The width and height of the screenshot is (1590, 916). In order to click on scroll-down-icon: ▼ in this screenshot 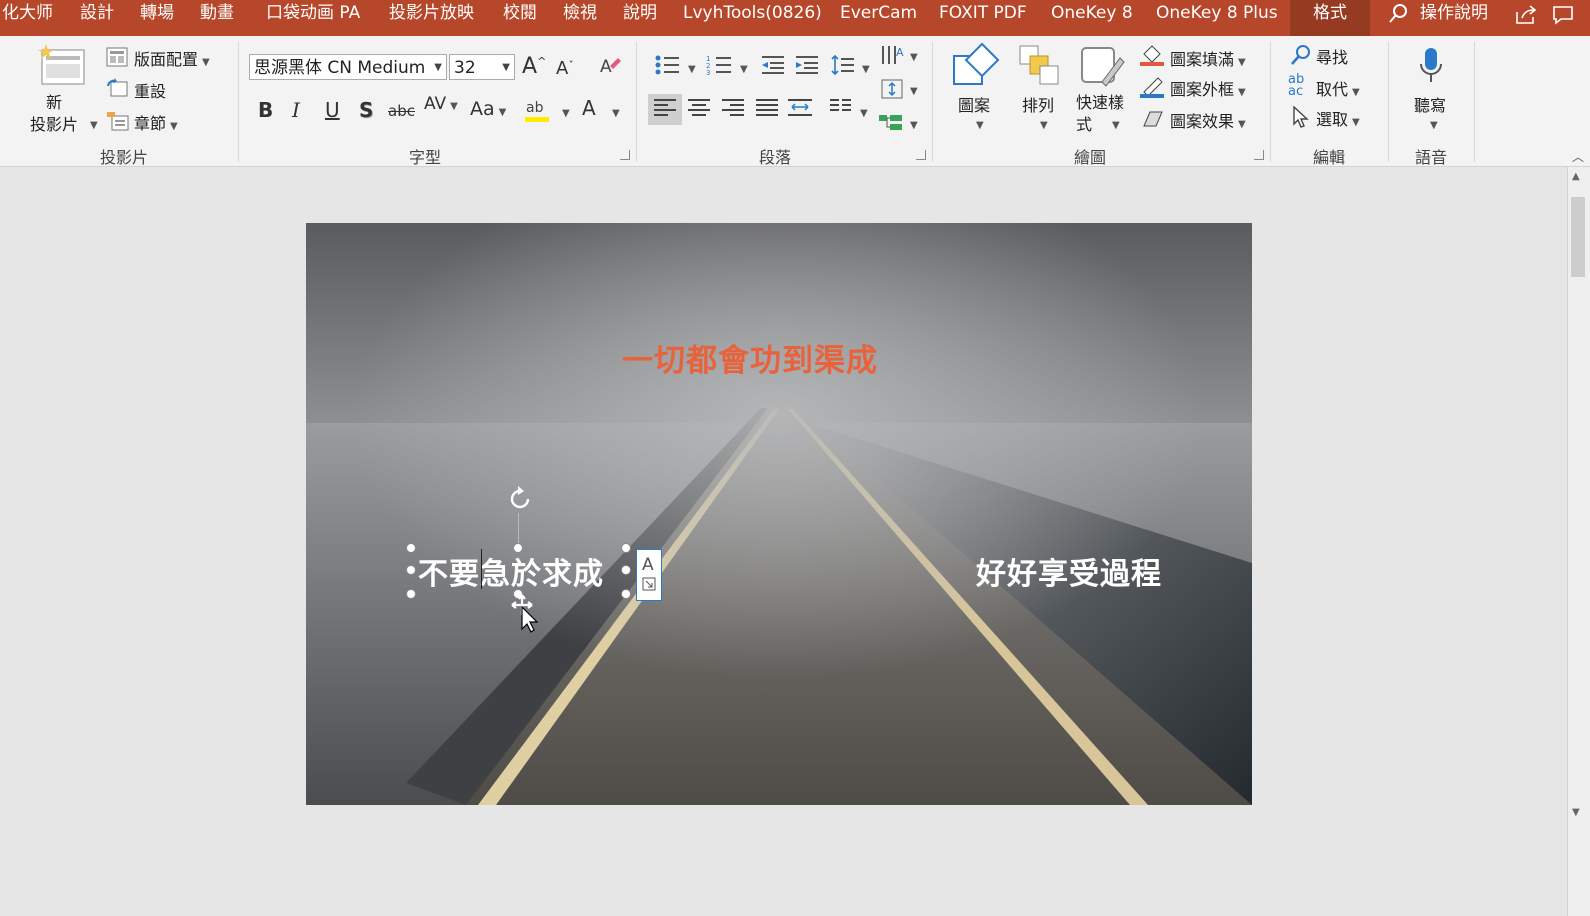, I will do `click(1576, 812)`.